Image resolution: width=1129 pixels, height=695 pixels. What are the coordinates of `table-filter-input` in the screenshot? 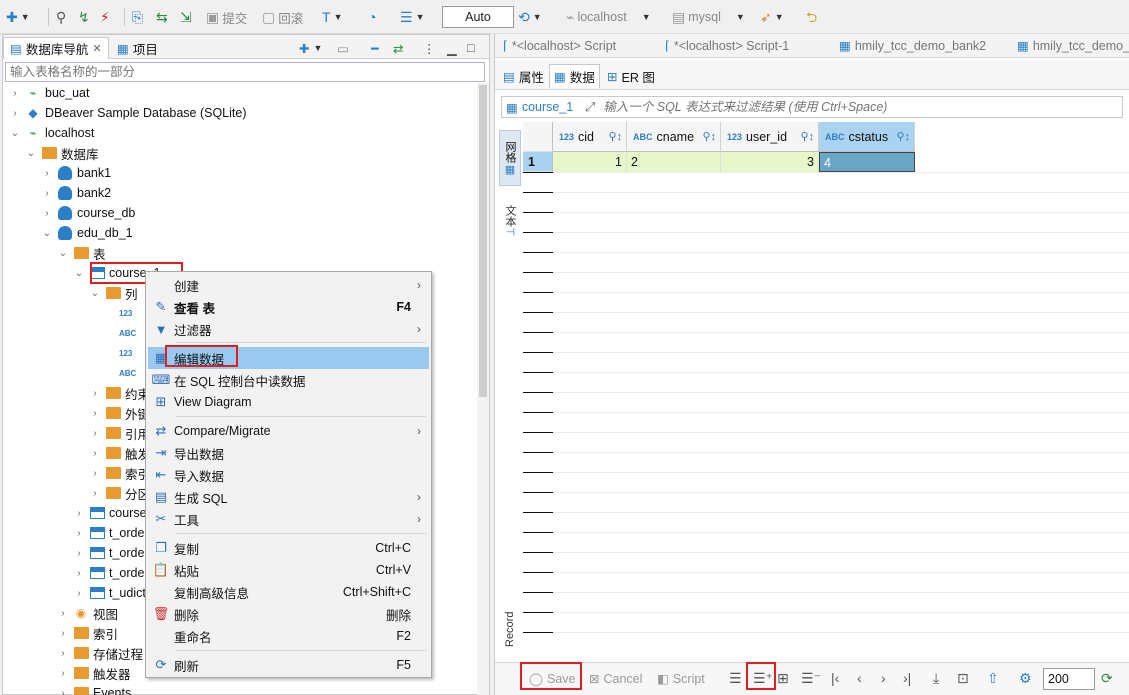 It's located at (245, 72).